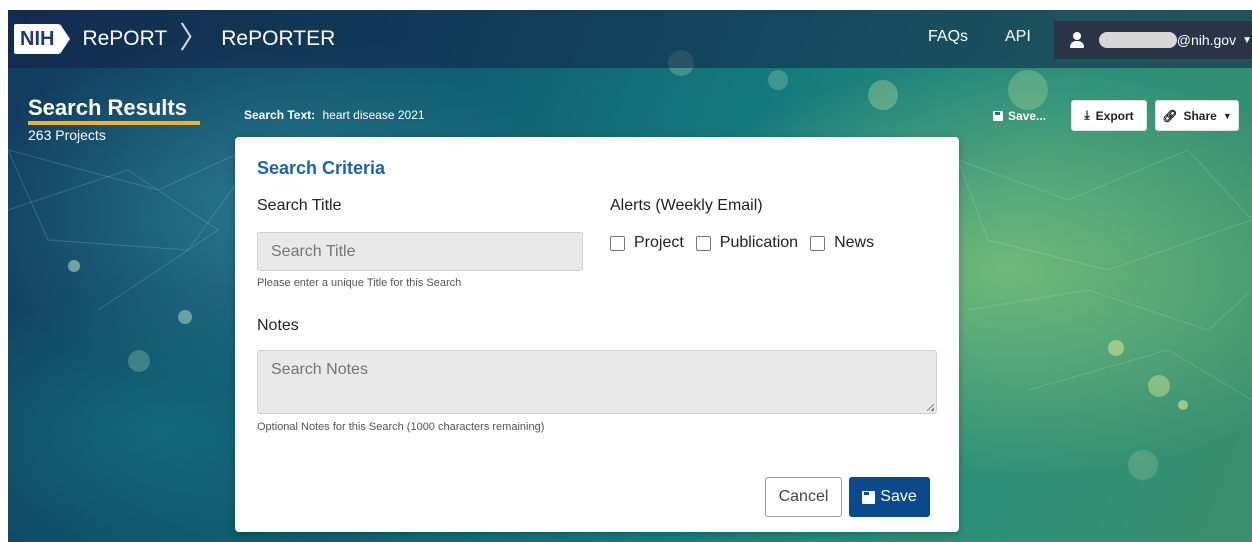 This screenshot has height=542, width=1252. Describe the element at coordinates (617, 243) in the screenshot. I see `project-checkbox` at that location.